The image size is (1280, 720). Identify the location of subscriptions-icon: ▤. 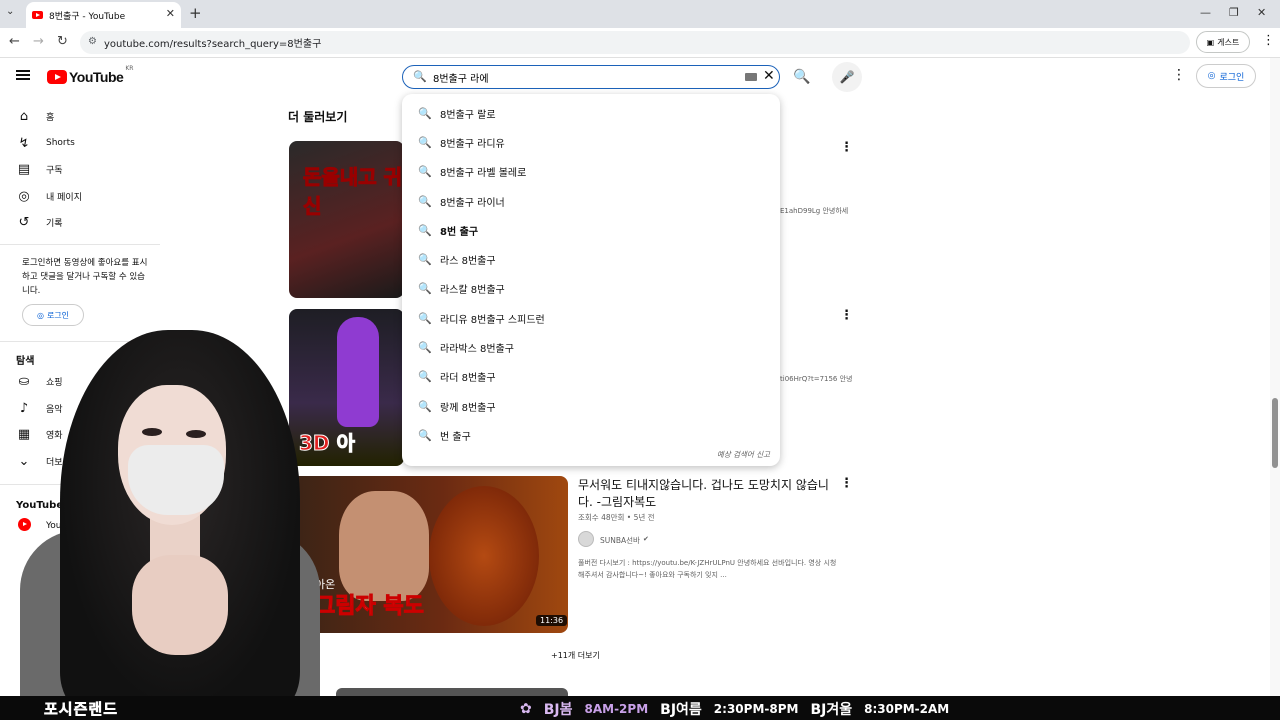
(24, 169).